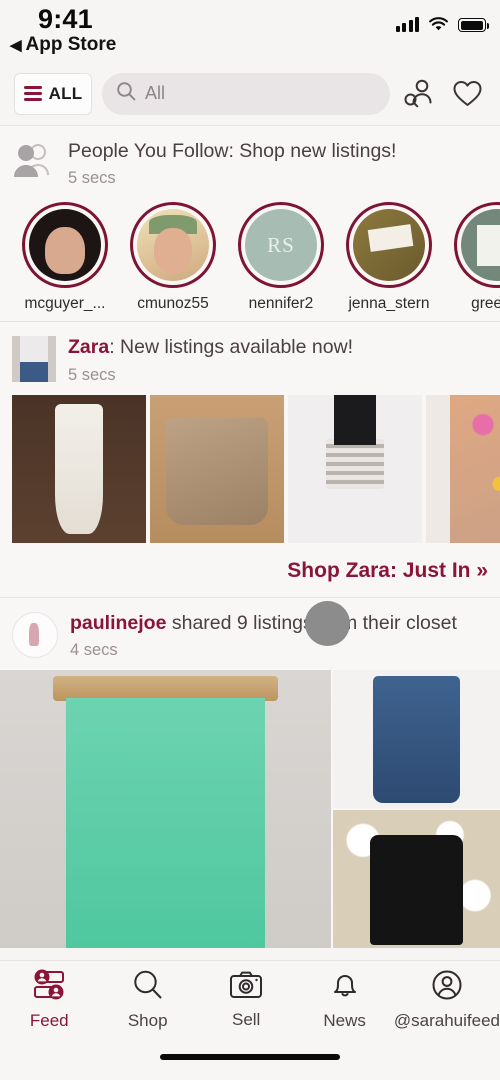  I want to click on home-indicator, so click(250, 1057).